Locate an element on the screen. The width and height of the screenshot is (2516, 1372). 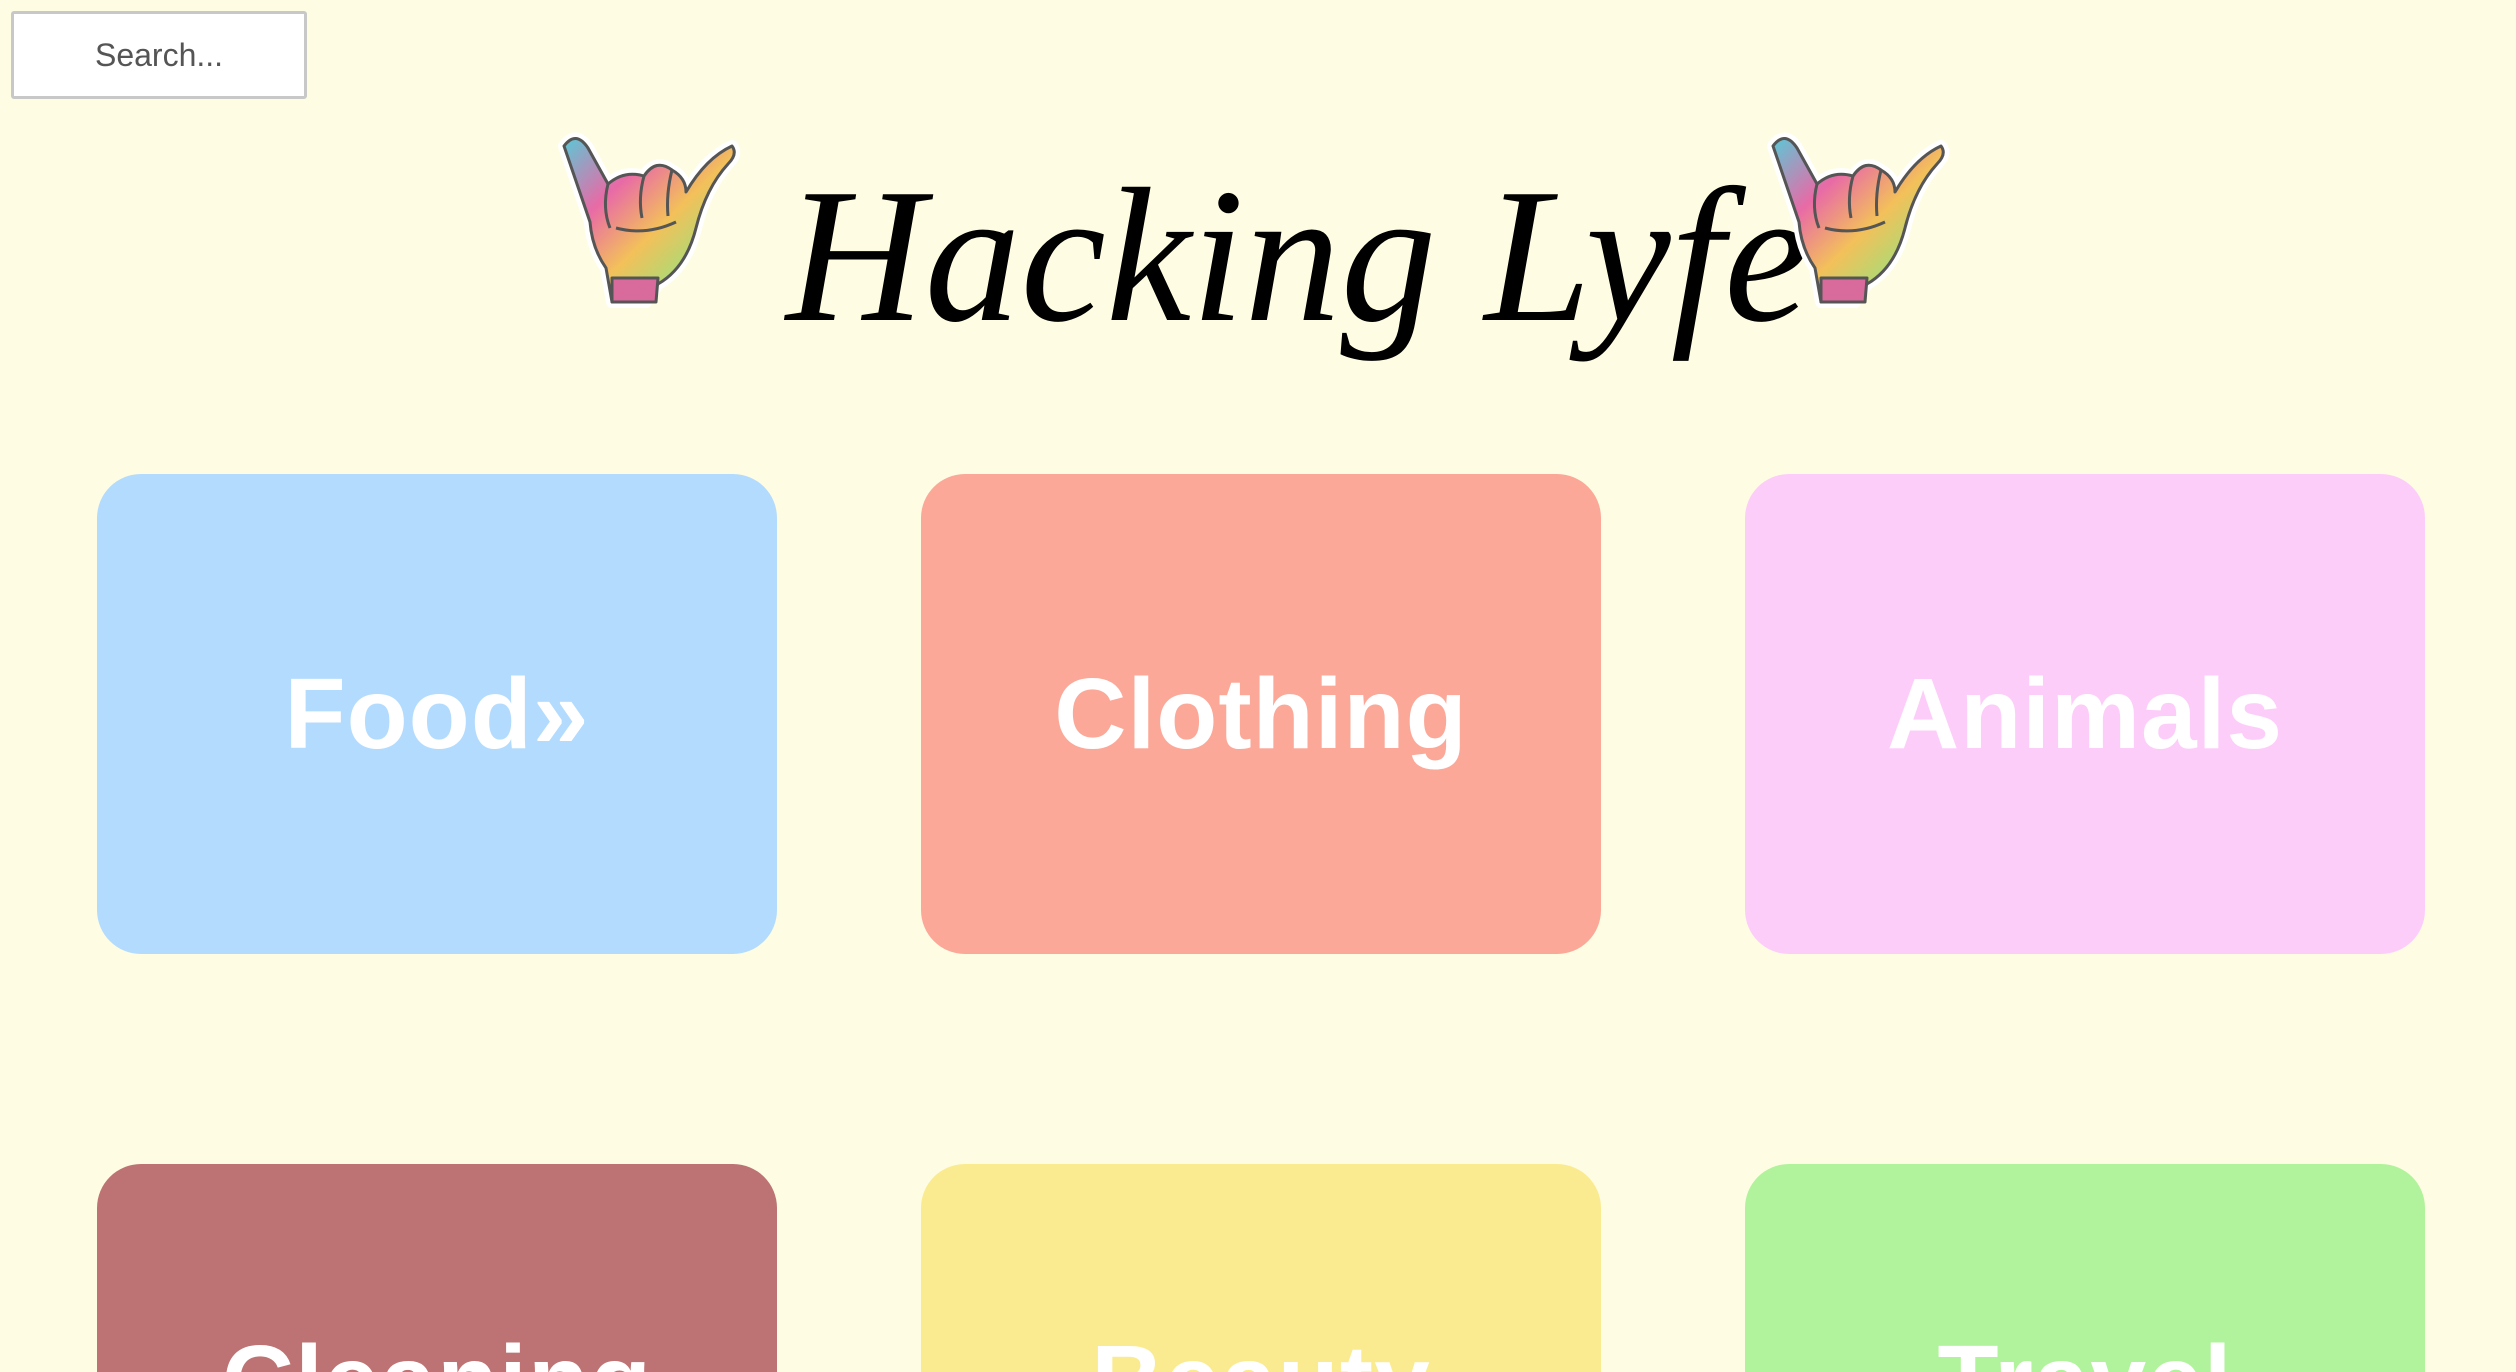
category-card-food: Food» is located at coordinates (437, 714).